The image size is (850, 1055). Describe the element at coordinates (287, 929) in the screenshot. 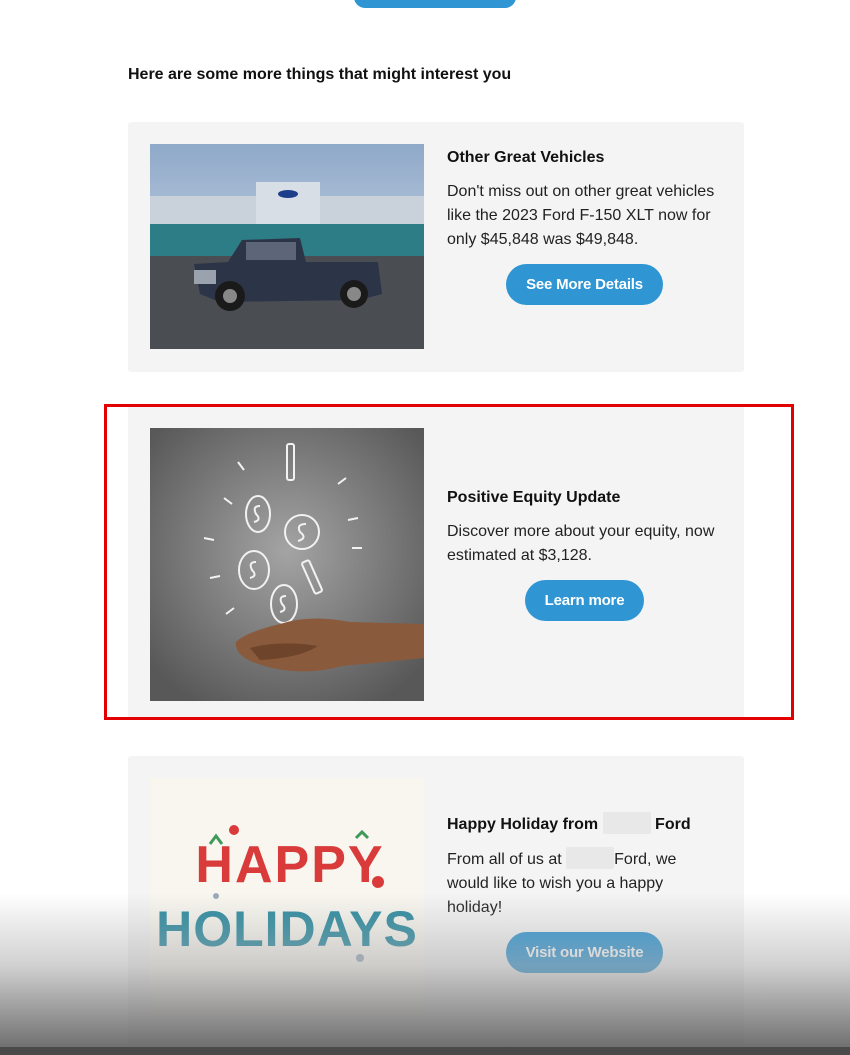

I see `holidays-image-text: HOLIDAYS` at that location.